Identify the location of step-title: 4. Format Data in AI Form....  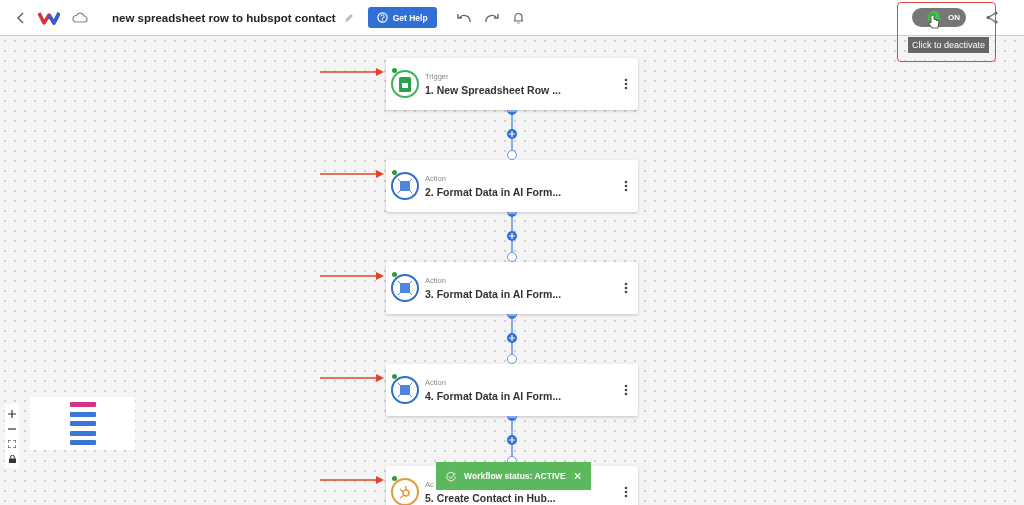
(494, 396).